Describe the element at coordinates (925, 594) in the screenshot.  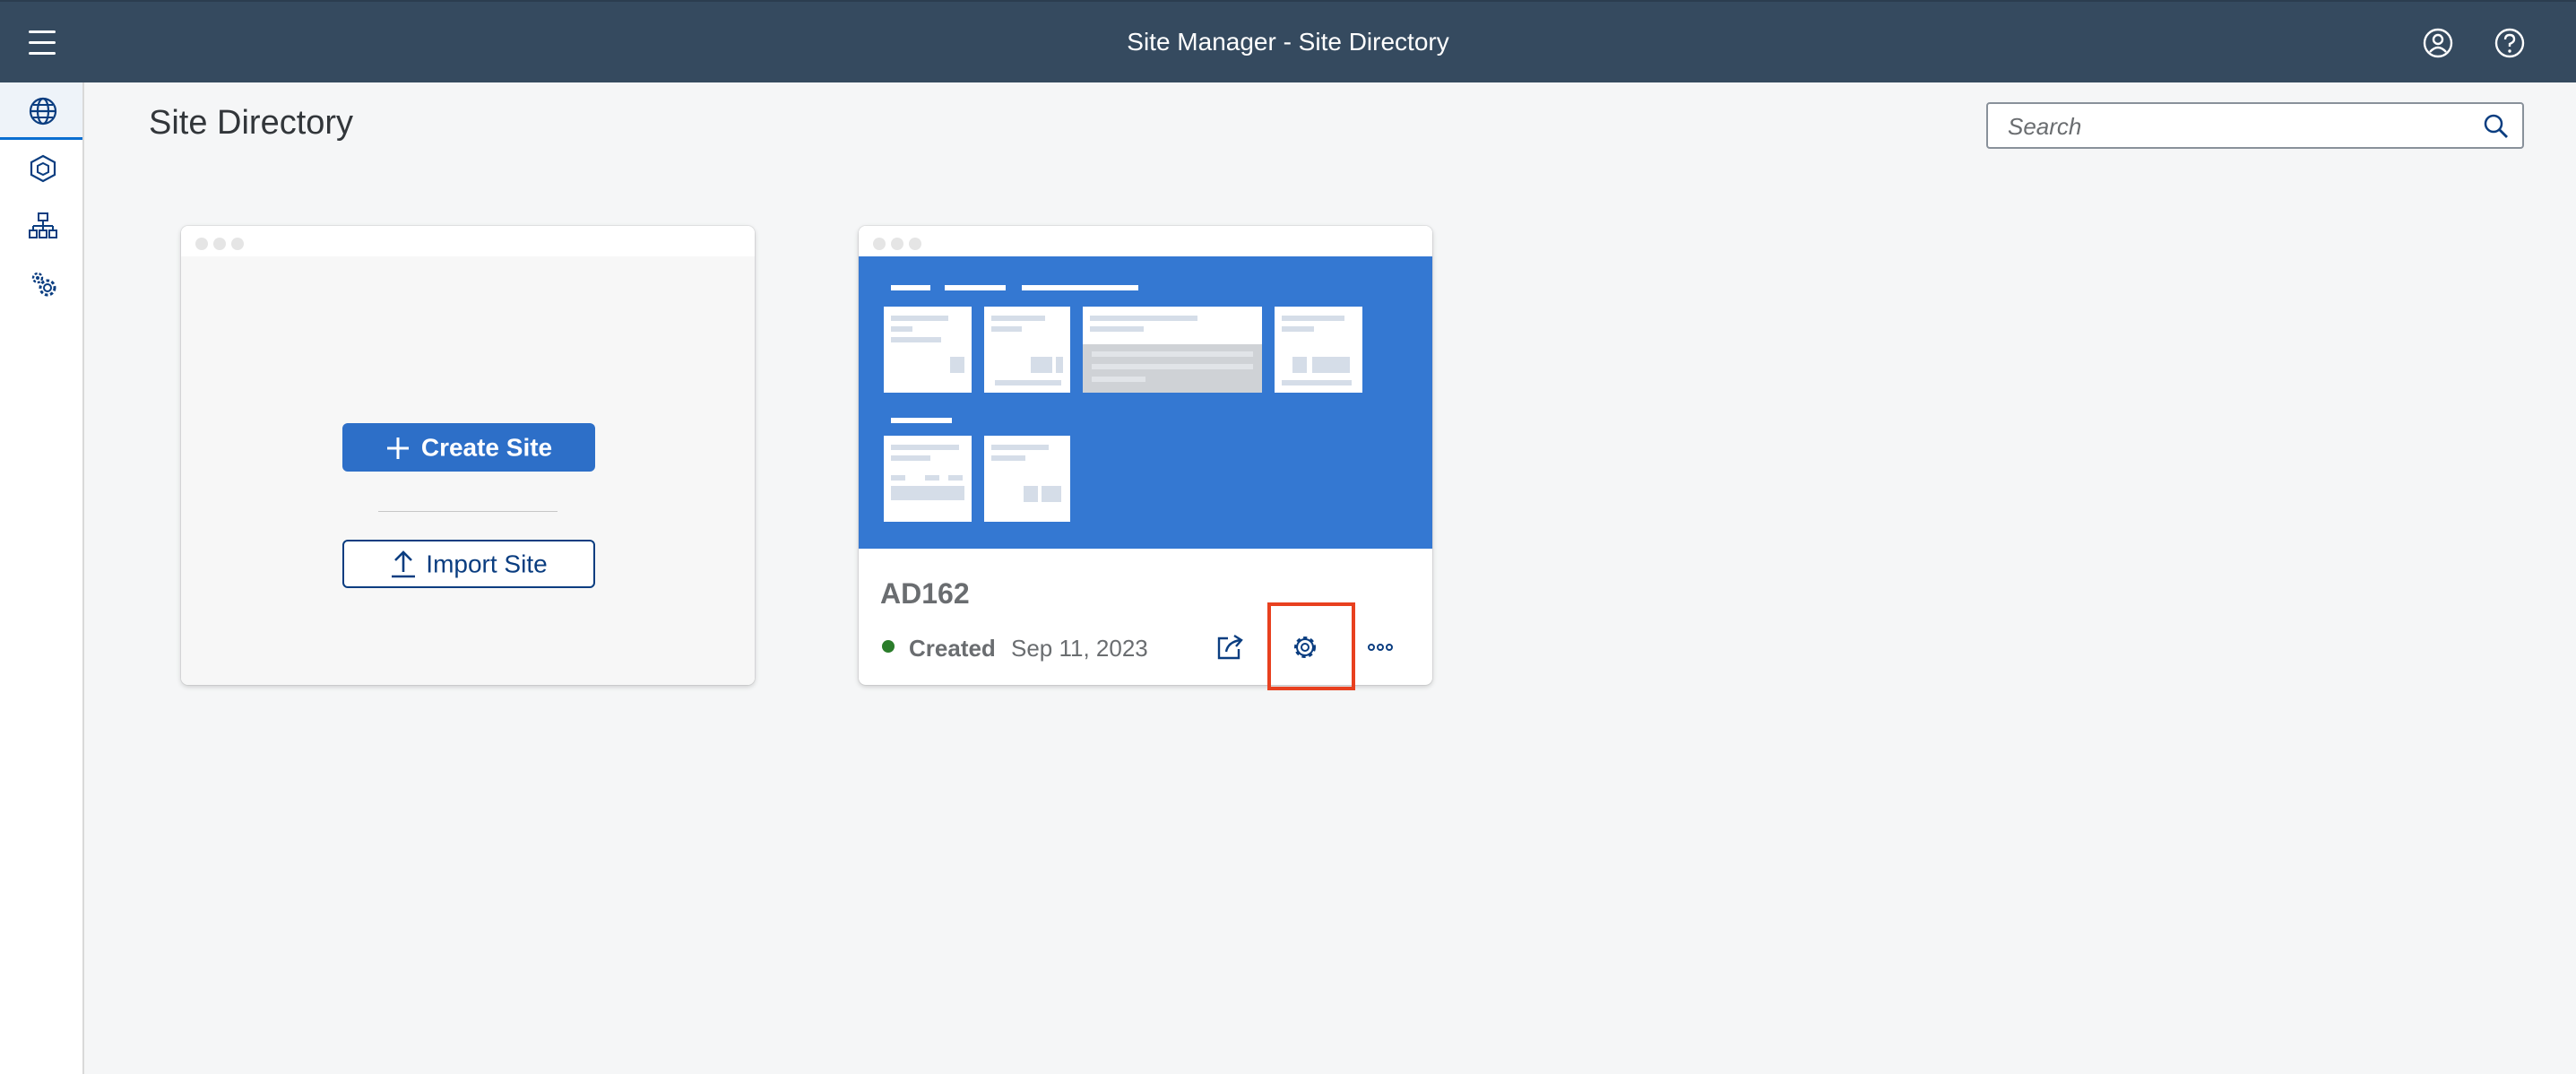
I see `site-name: AD162` at that location.